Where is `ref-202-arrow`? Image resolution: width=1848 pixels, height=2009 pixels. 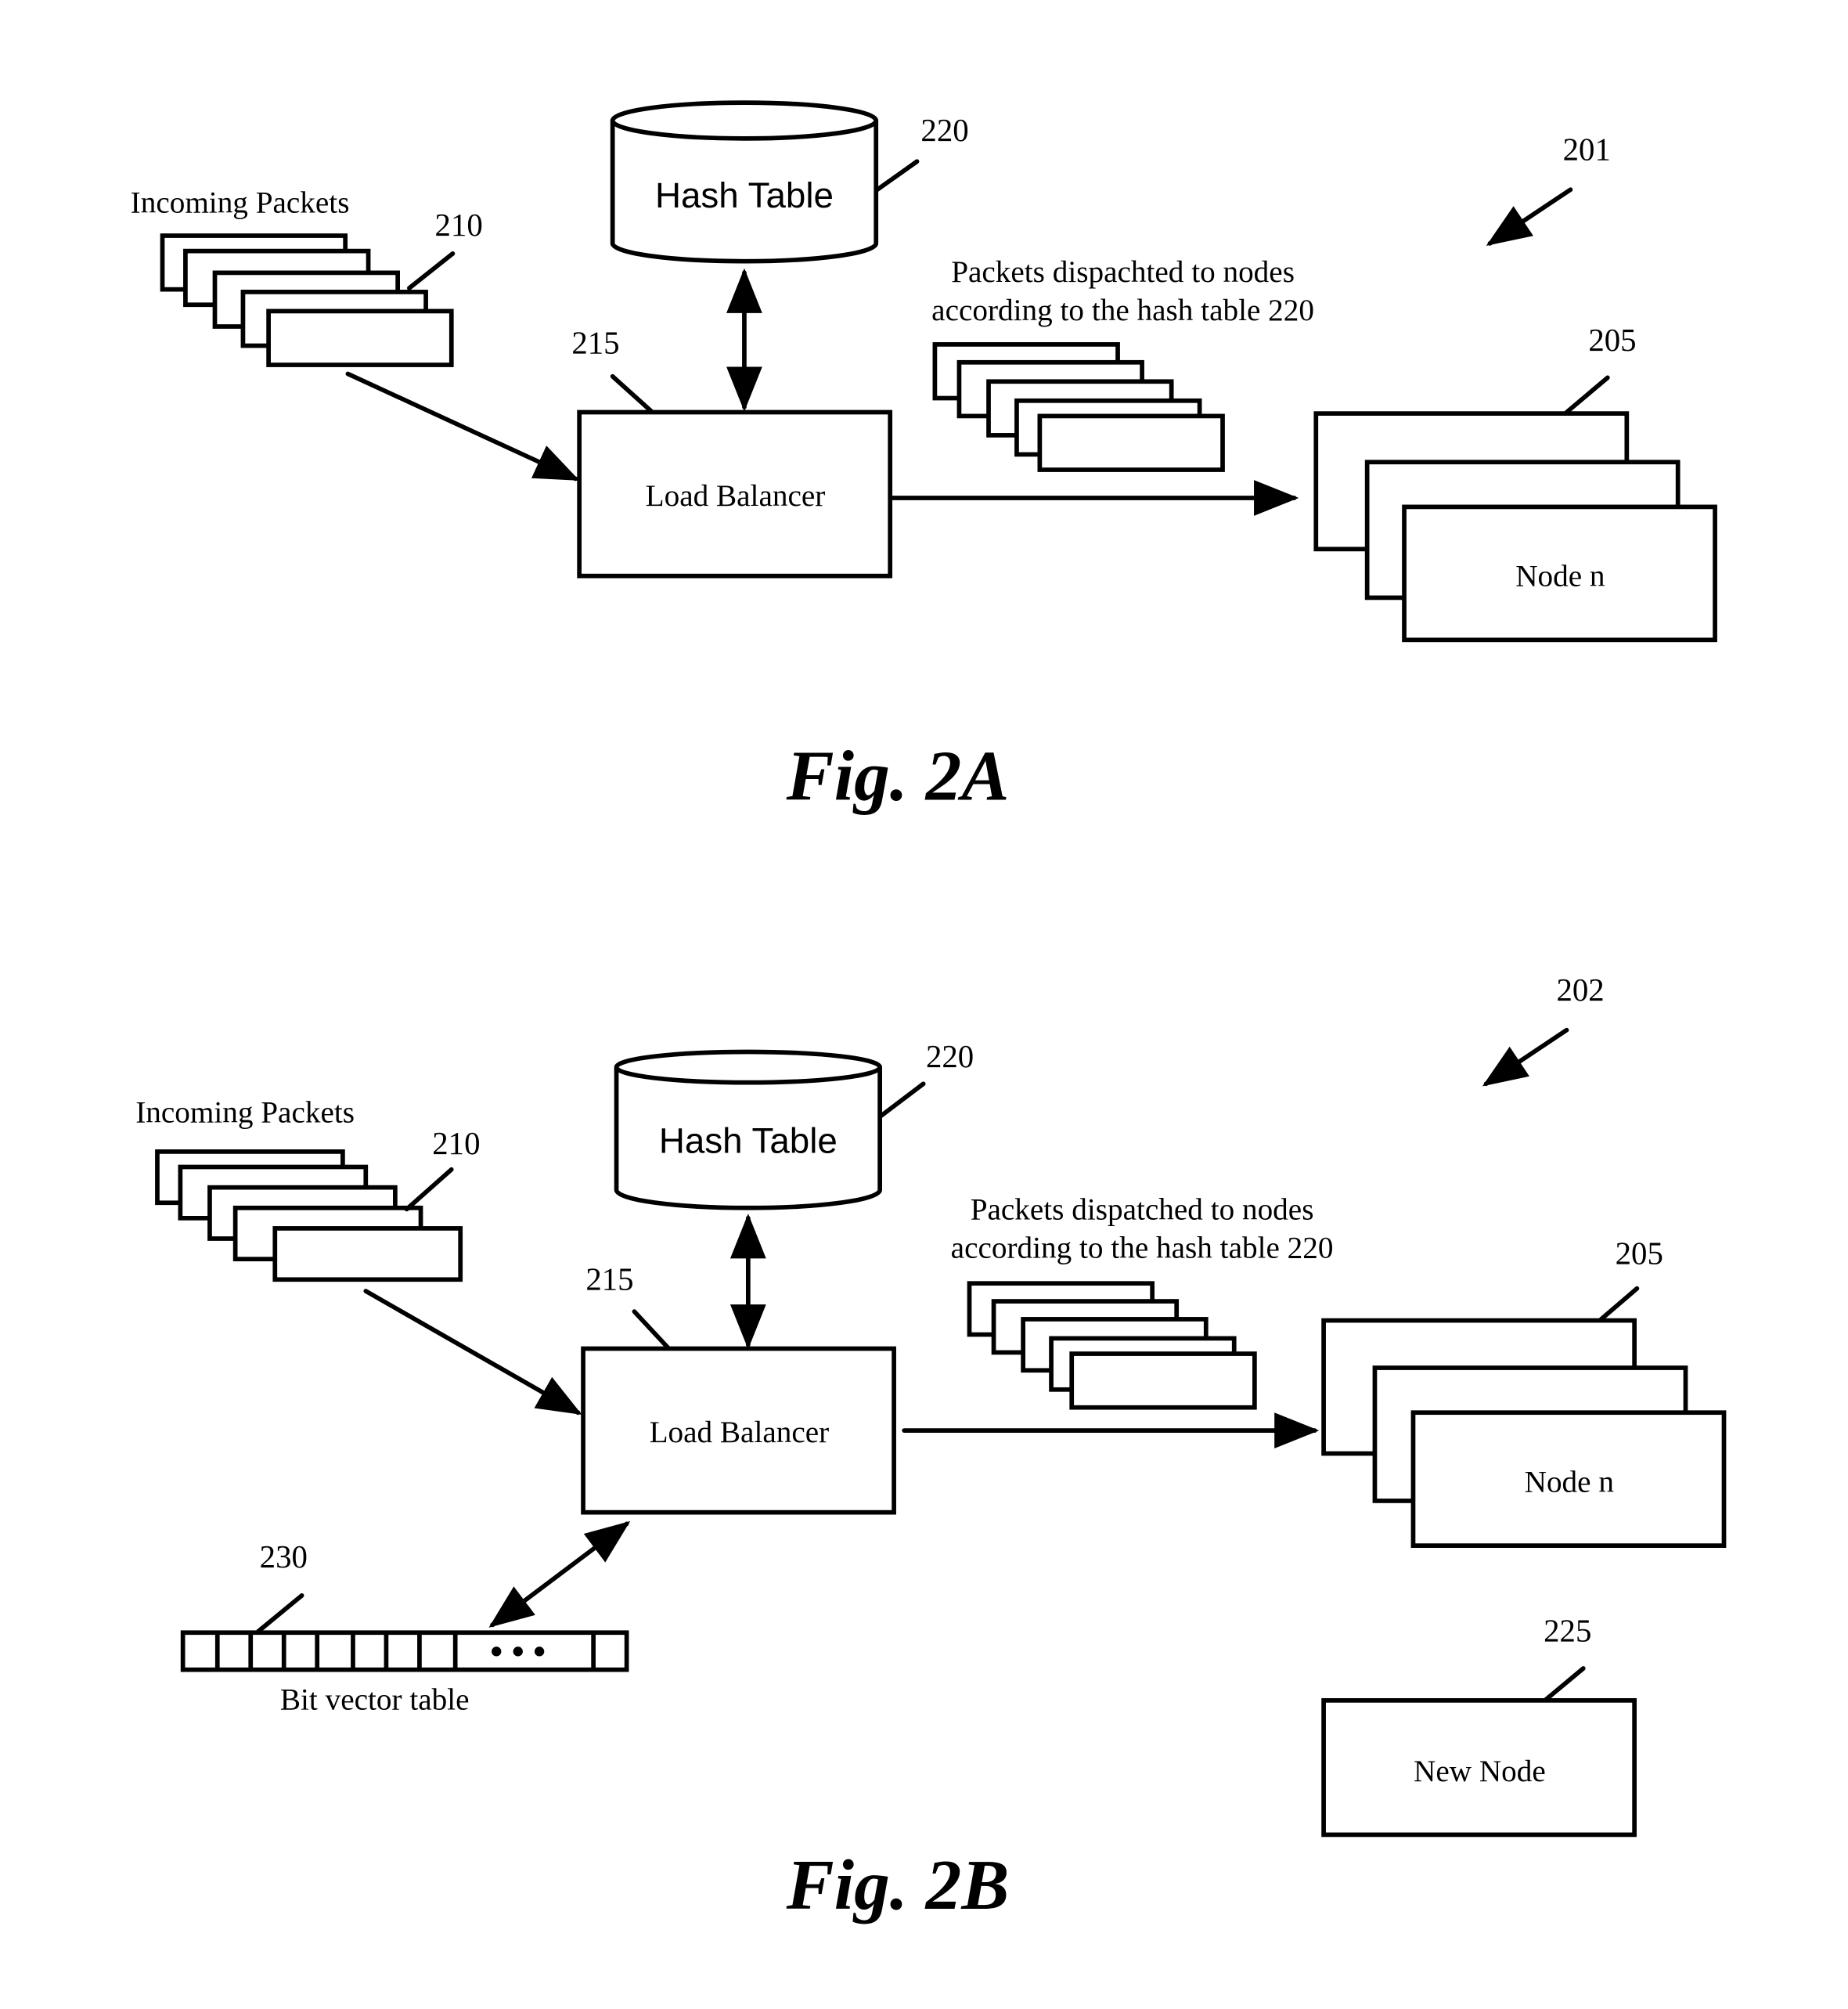
ref-202-arrow is located at coordinates (1525, 1057).